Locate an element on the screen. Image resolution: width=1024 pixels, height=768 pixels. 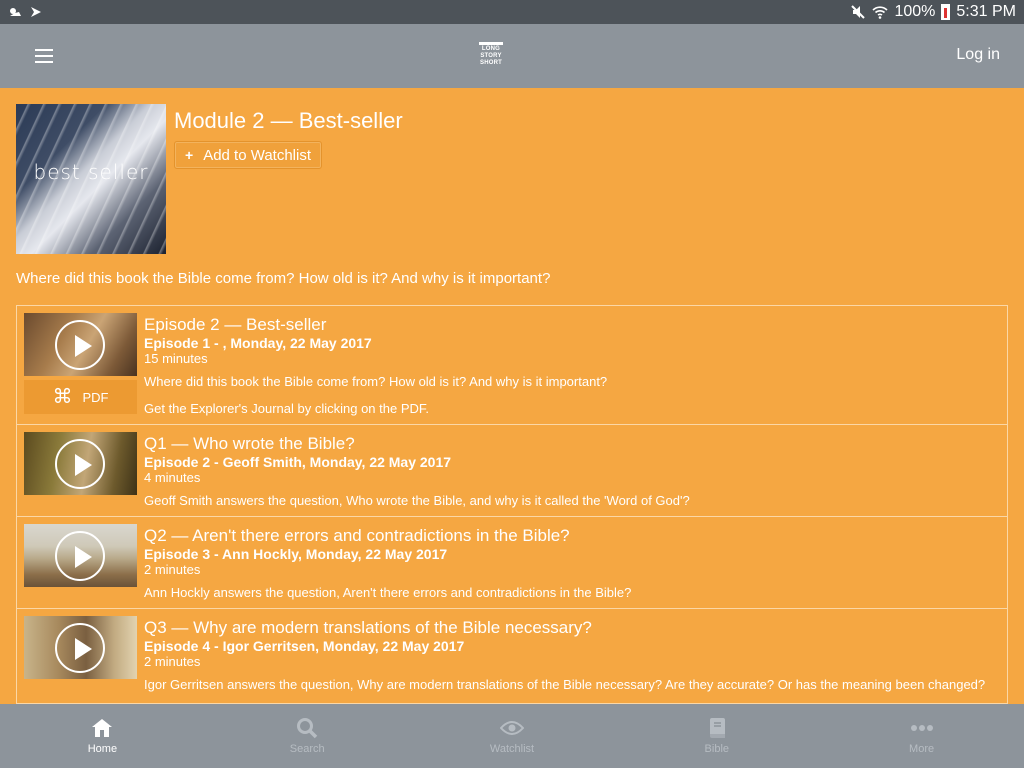
nav-watchlist: Watchlist is located at coordinates (512, 736).